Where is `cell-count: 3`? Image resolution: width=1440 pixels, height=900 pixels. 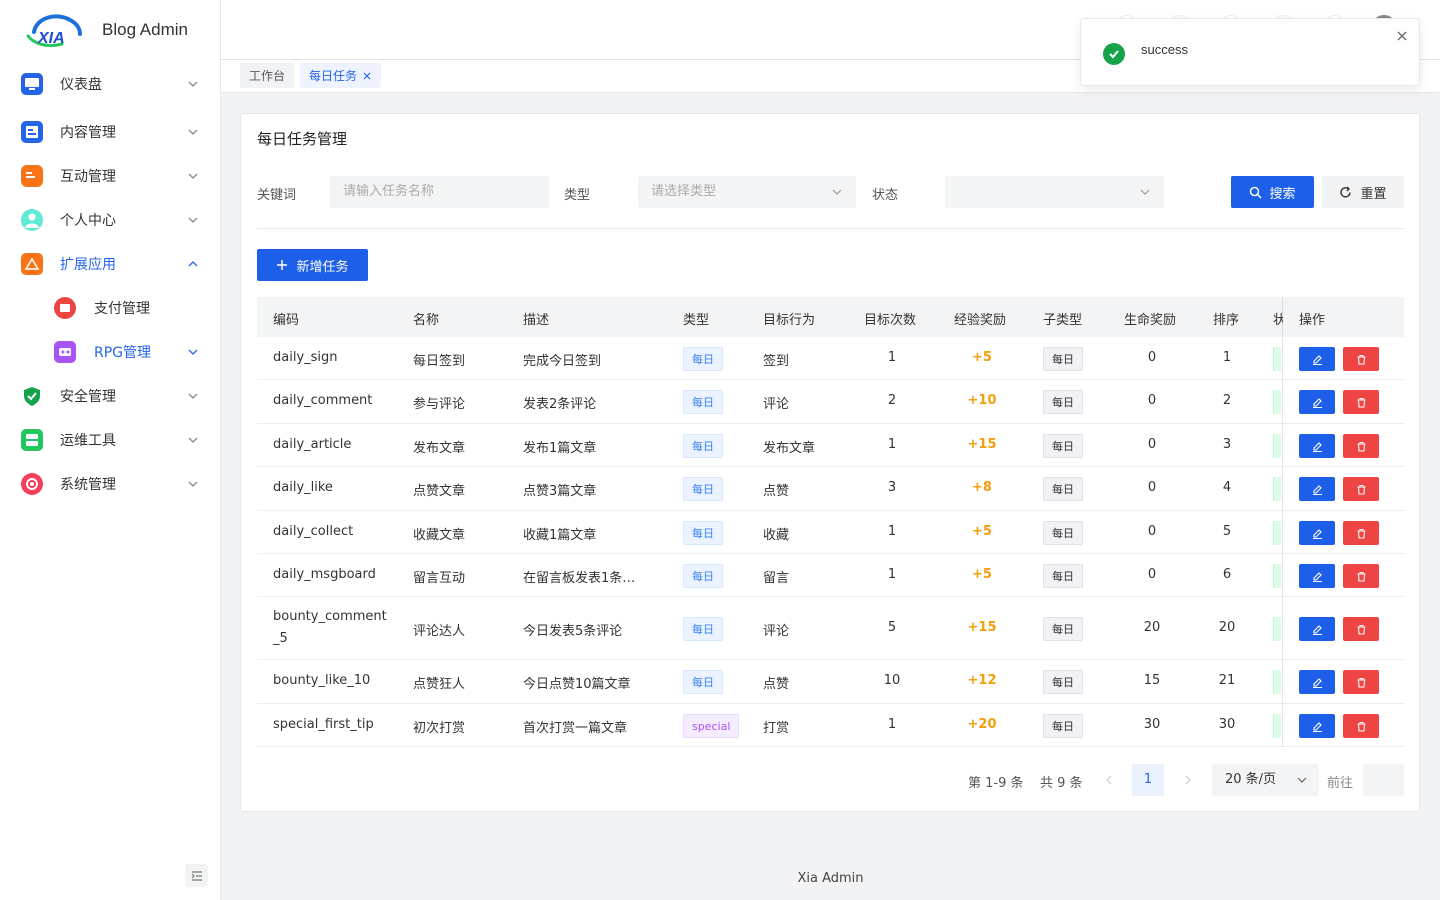
cell-count: 3 is located at coordinates (892, 487).